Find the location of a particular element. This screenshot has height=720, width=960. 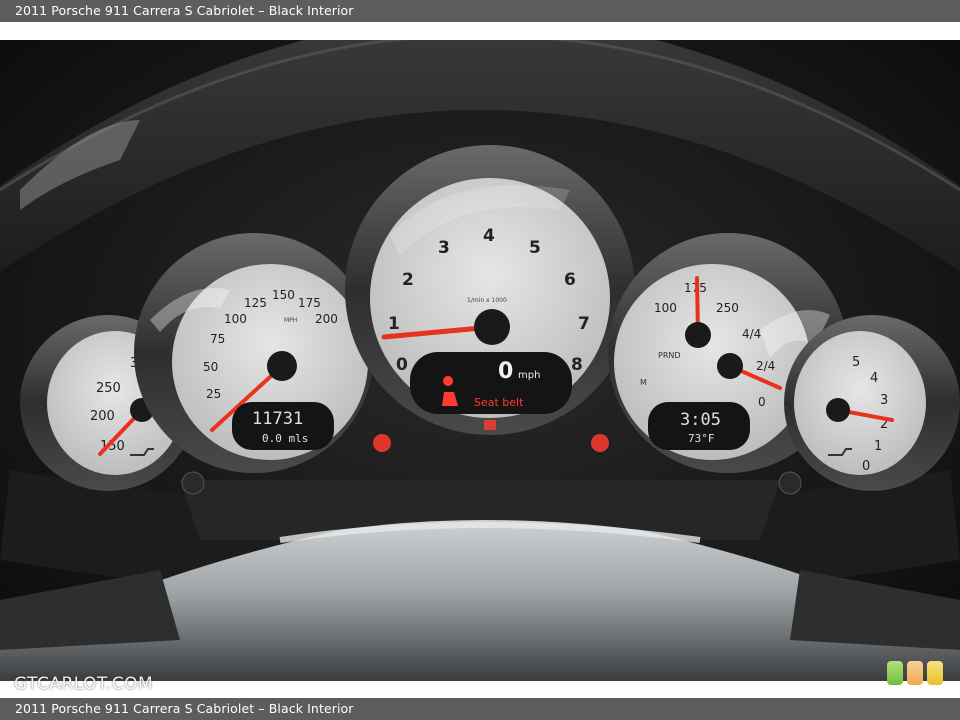

warning-indicator-icon is located at coordinates (490, 425).